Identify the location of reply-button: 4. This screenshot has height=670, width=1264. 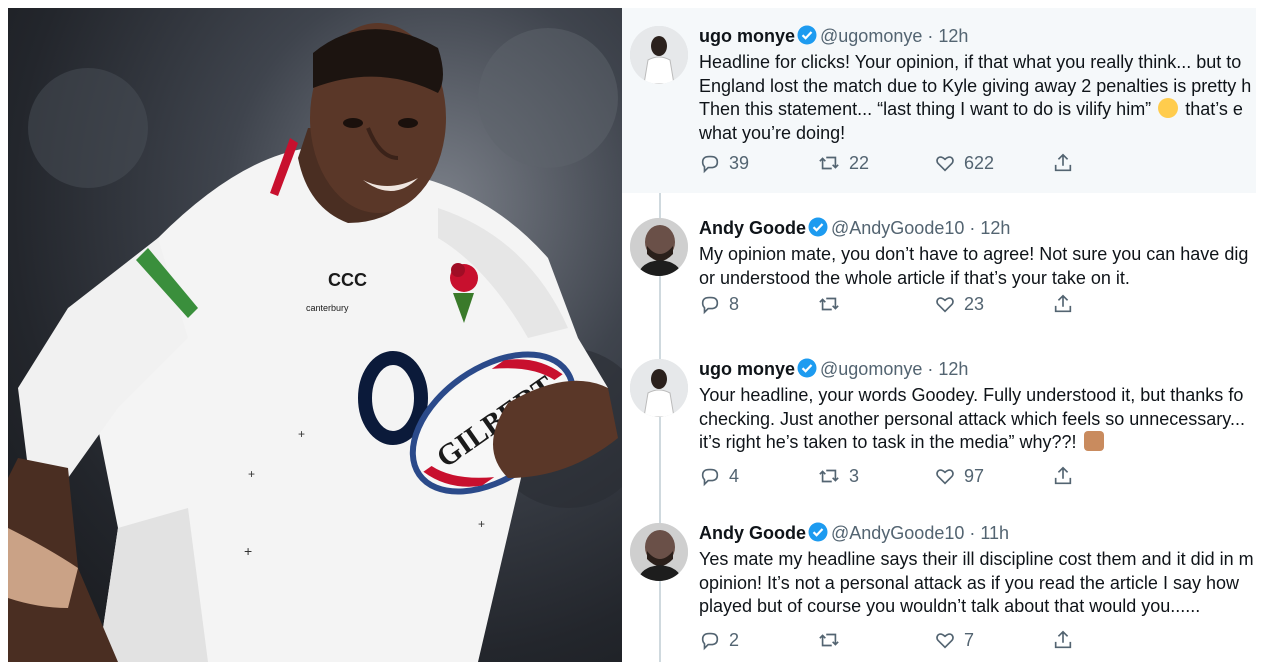
(719, 476).